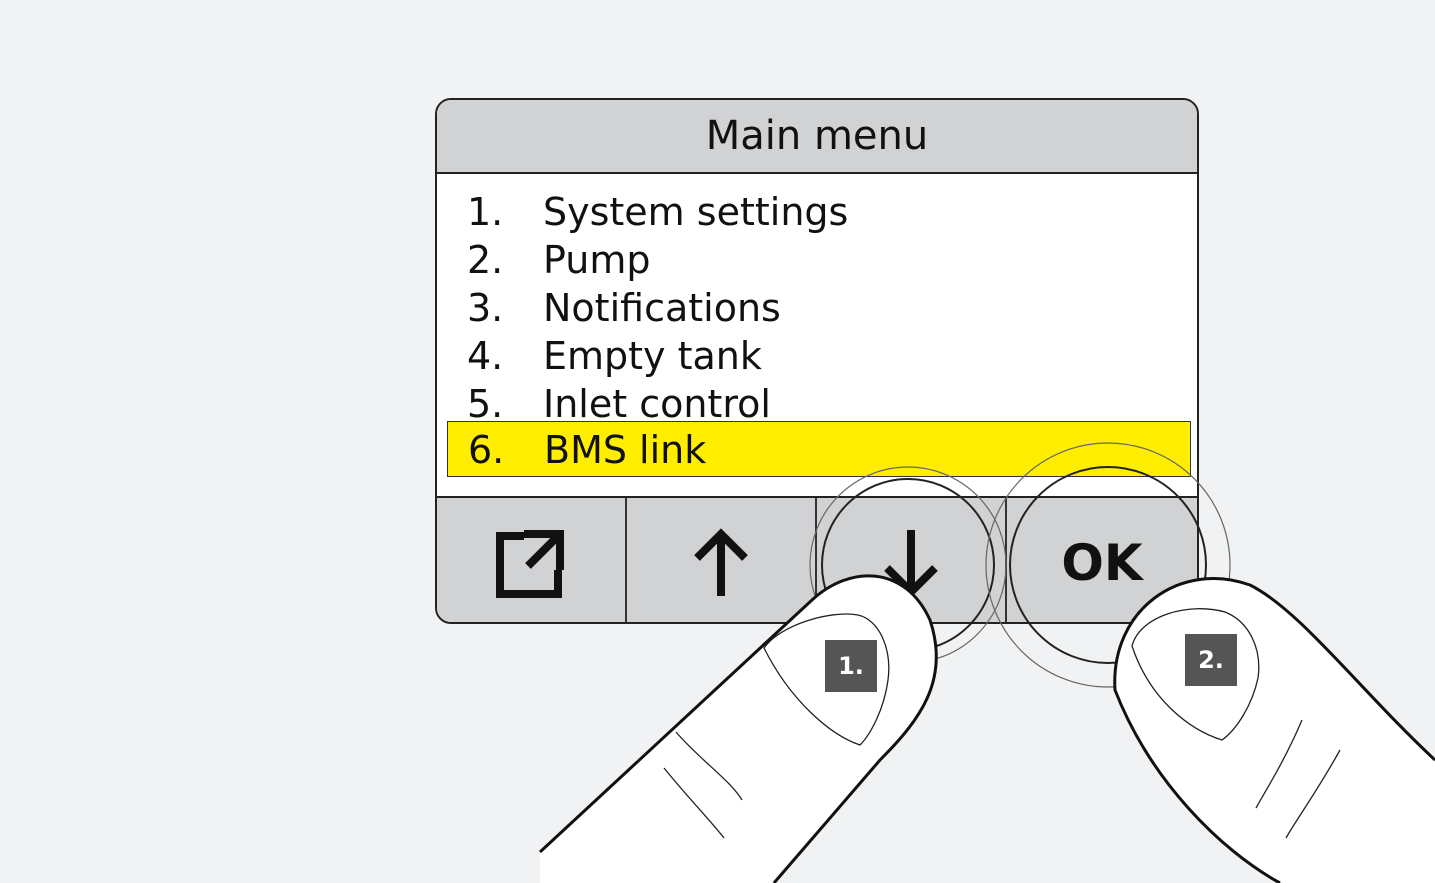 The height and width of the screenshot is (883, 1435). I want to click on ok-button: OK, so click(1102, 560).